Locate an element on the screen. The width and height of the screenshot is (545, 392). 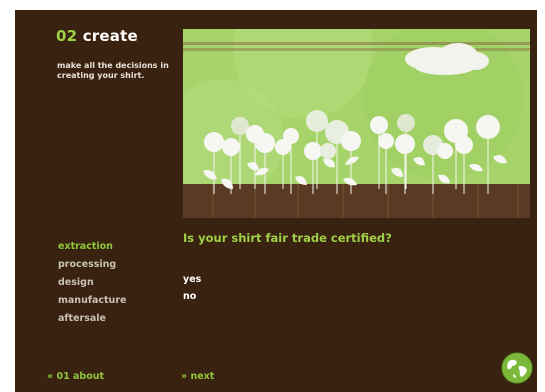
step-number: 02 is located at coordinates (67, 36).